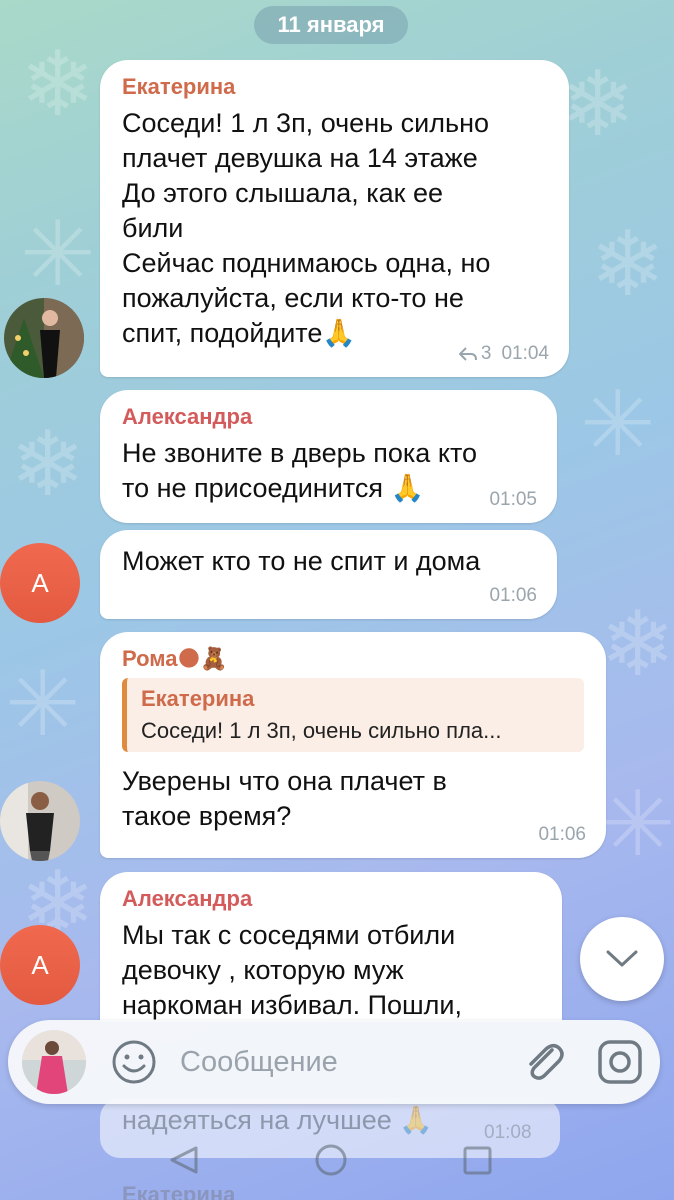  Describe the element at coordinates (277, 1120) in the screenshot. I see `peek-message-text: надеяться на лучшее 🙏` at that location.